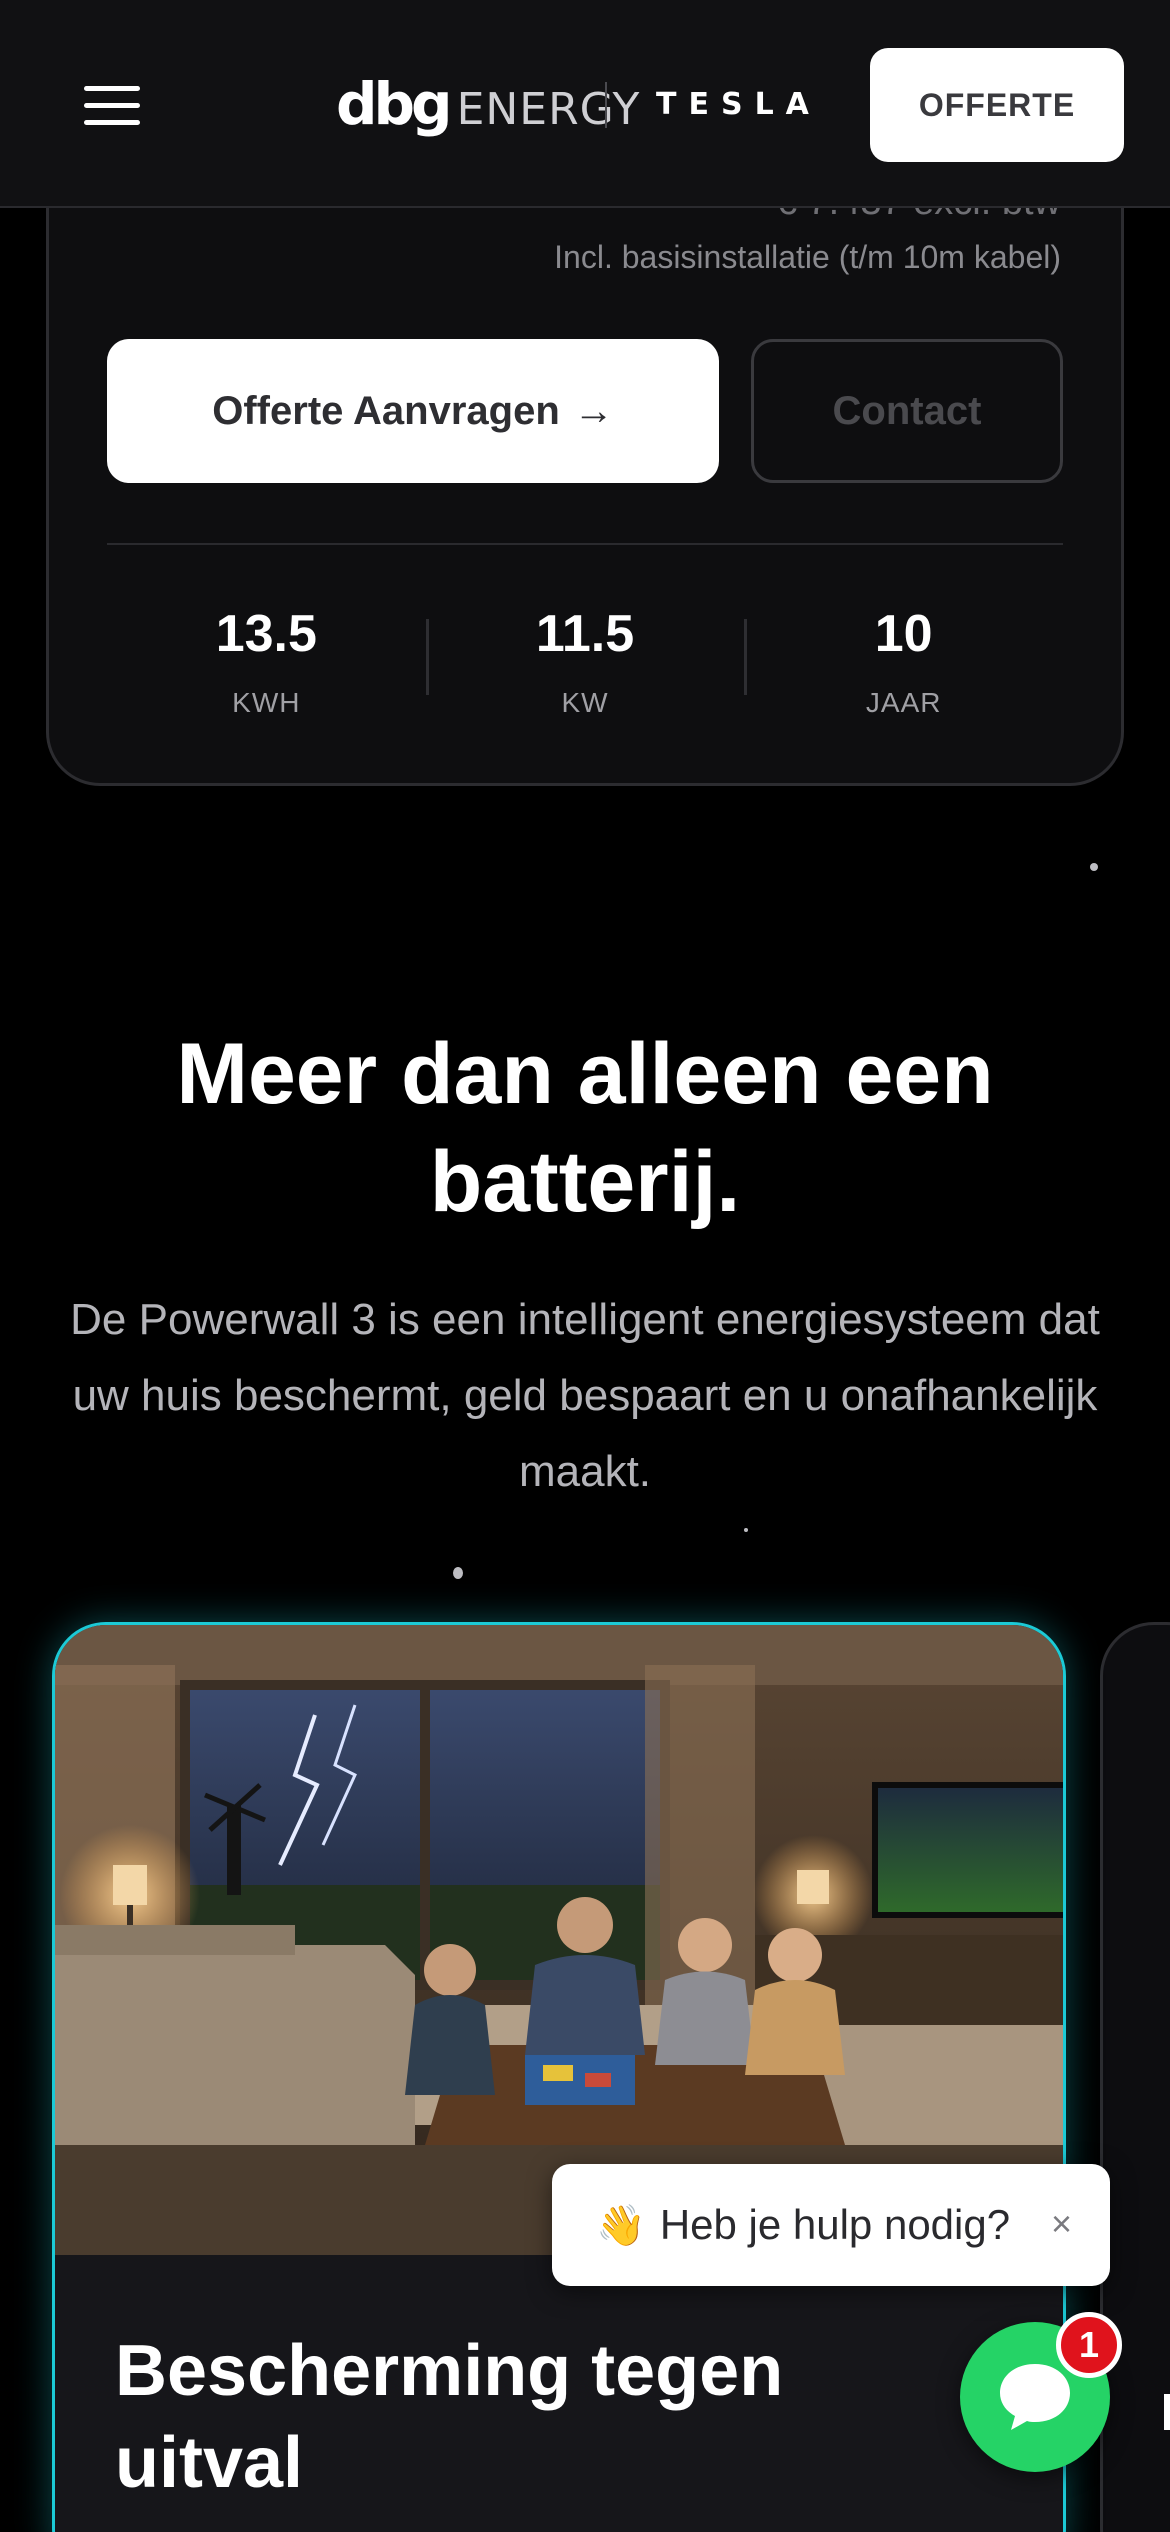 The height and width of the screenshot is (2532, 1170). Describe the element at coordinates (585, 634) in the screenshot. I see `stat-value: 11.5` at that location.